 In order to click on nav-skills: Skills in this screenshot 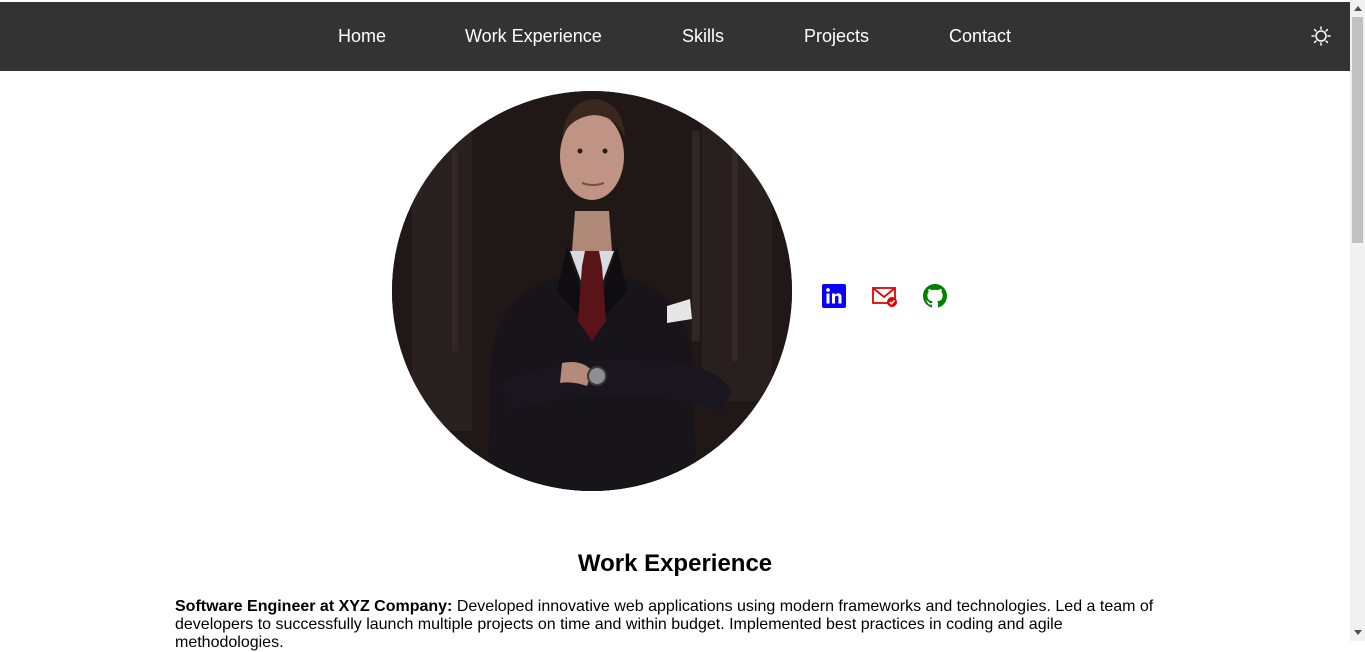, I will do `click(703, 36)`.